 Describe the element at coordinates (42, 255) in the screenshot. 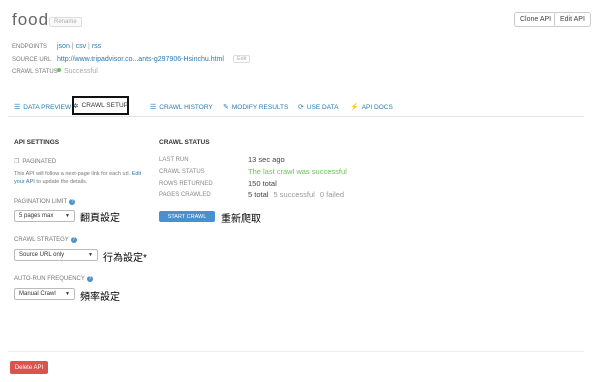

I see `select-value: Source URL only` at that location.